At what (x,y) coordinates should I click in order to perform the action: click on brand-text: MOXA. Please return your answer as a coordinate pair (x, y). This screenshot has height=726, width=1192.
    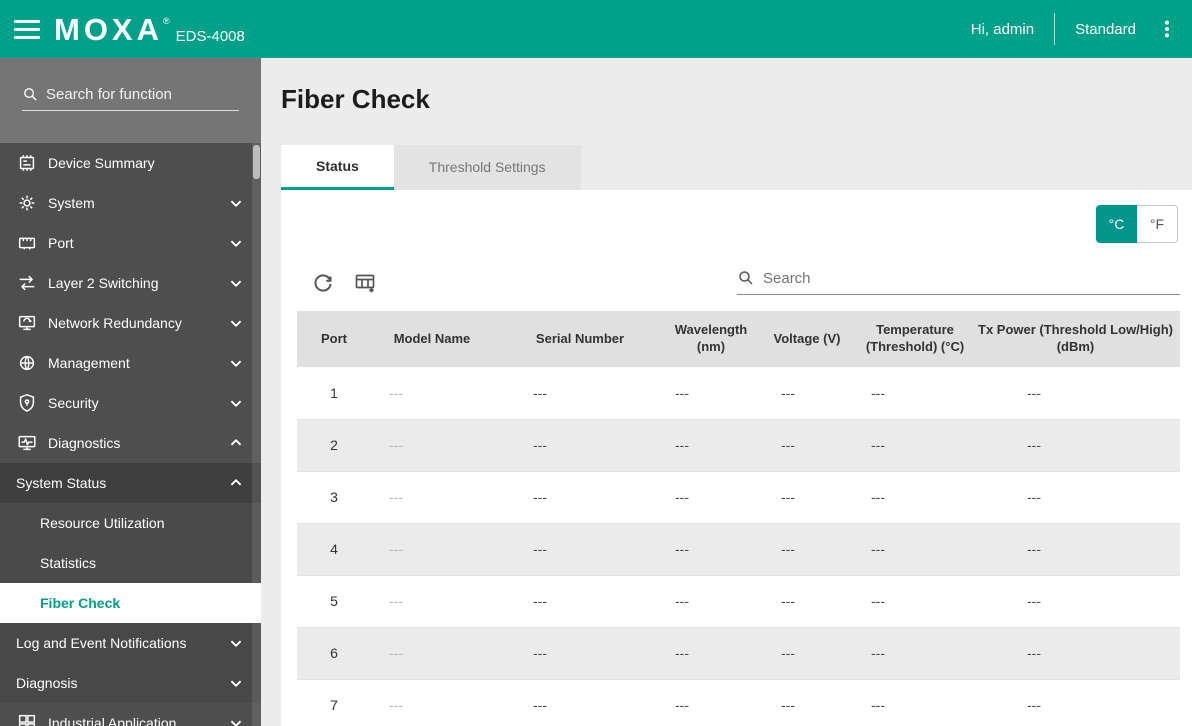
    Looking at the image, I should click on (108, 29).